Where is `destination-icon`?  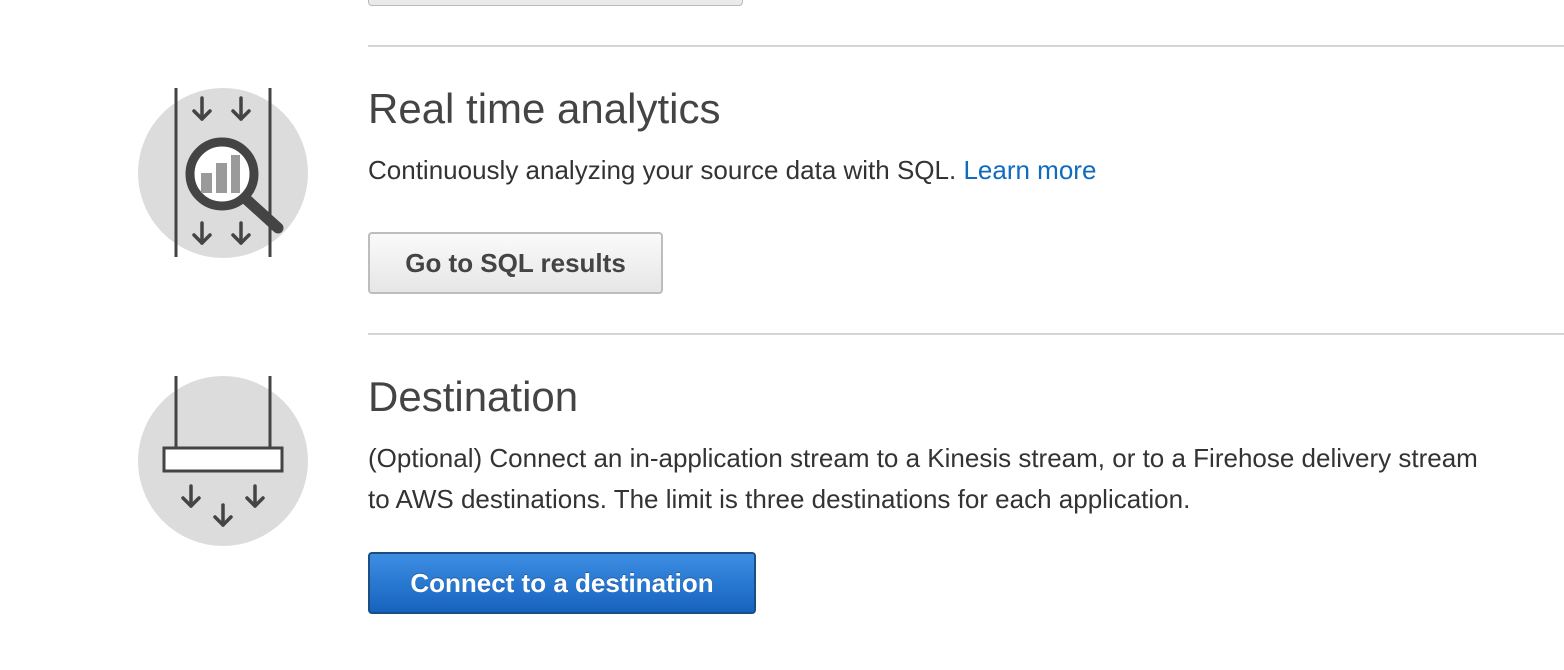
destination-icon is located at coordinates (223, 461).